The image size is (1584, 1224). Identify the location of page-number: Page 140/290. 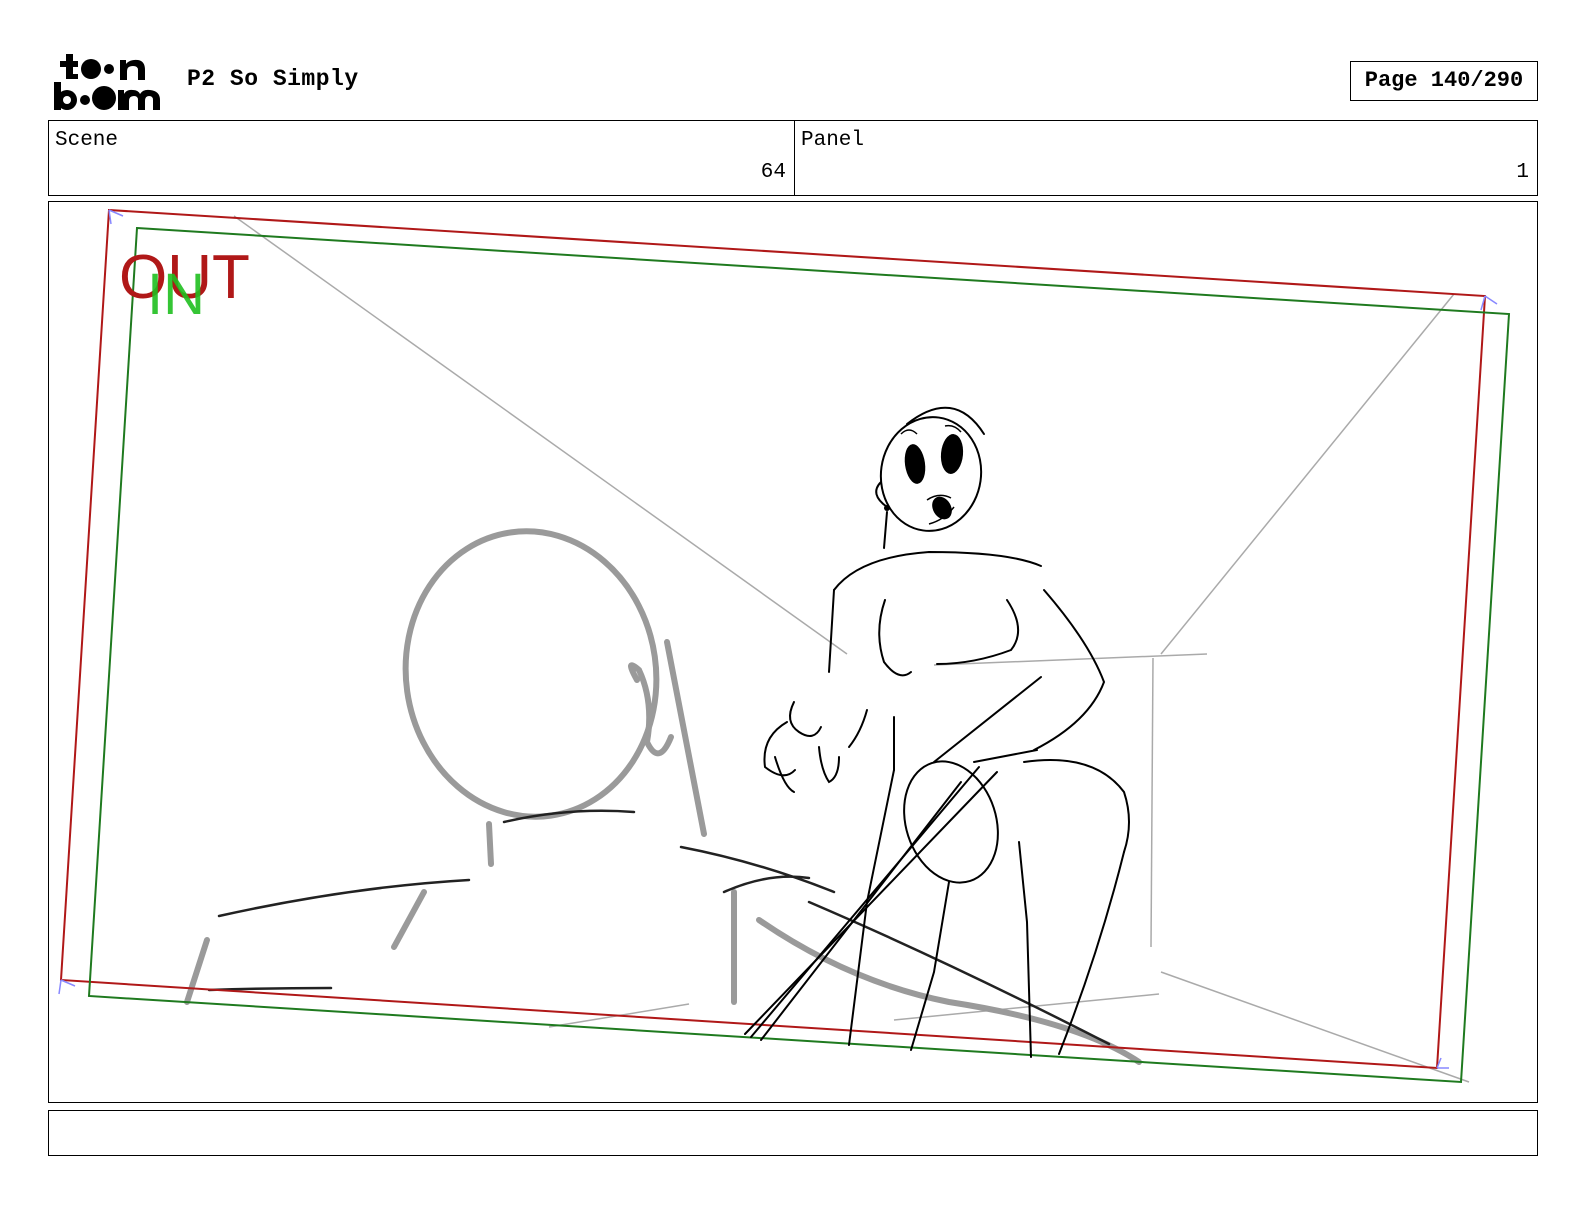
(1444, 81).